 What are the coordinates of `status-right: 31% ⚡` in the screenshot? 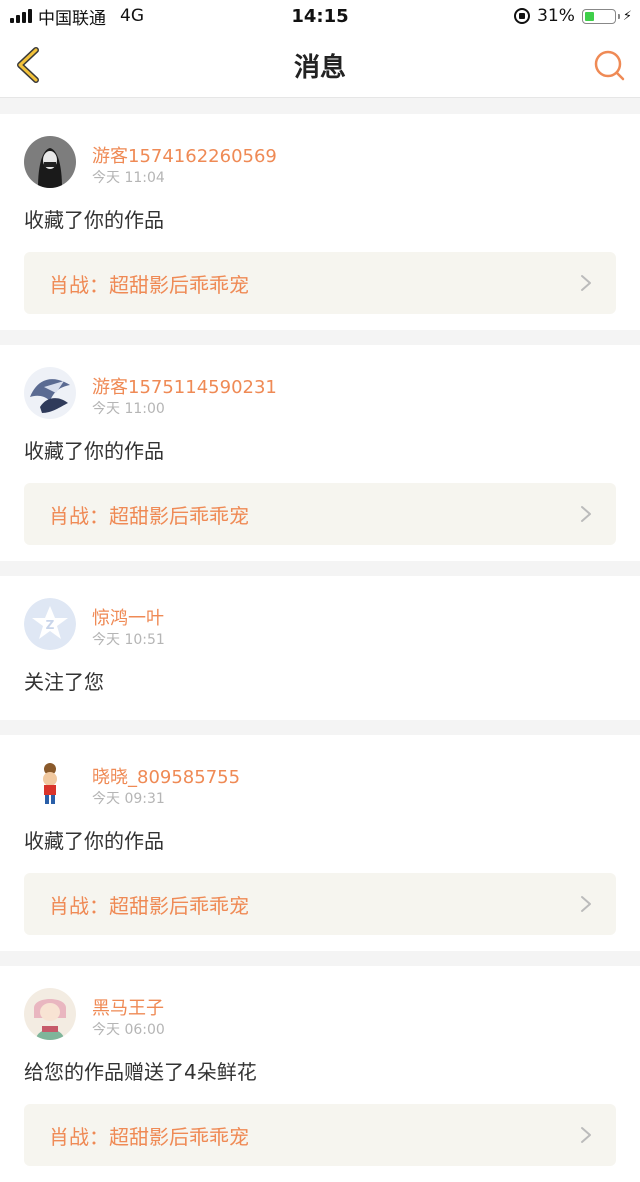 It's located at (573, 16).